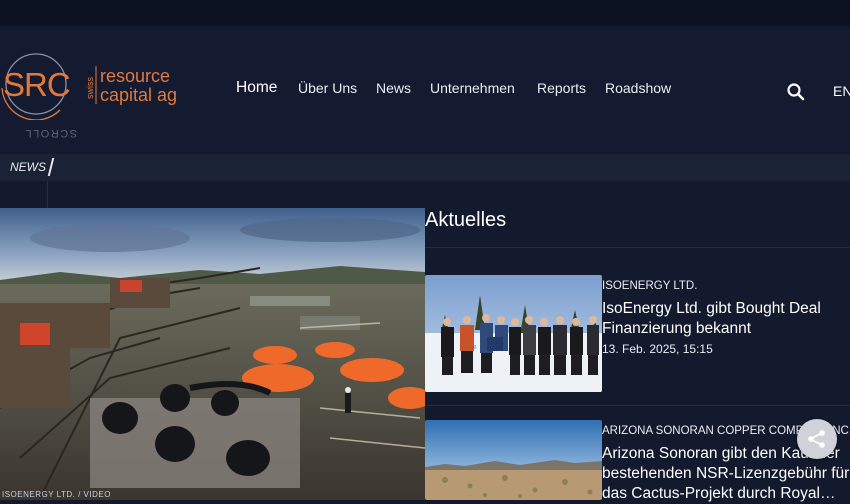  Describe the element at coordinates (841, 91) in the screenshot. I see `language-switch: EN` at that location.